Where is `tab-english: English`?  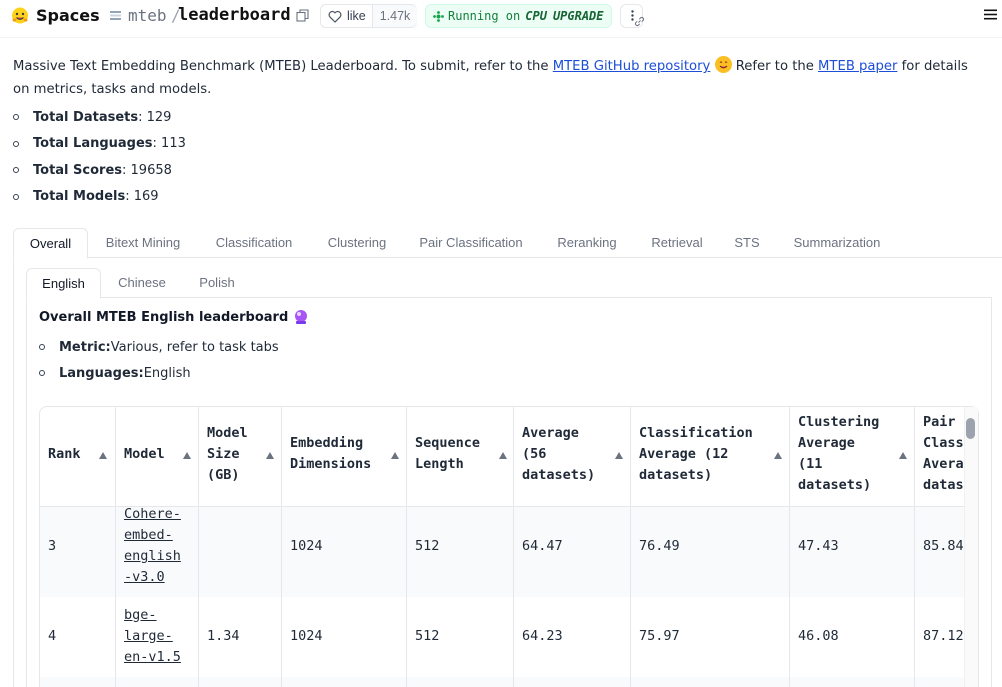 tab-english: English is located at coordinates (63, 283).